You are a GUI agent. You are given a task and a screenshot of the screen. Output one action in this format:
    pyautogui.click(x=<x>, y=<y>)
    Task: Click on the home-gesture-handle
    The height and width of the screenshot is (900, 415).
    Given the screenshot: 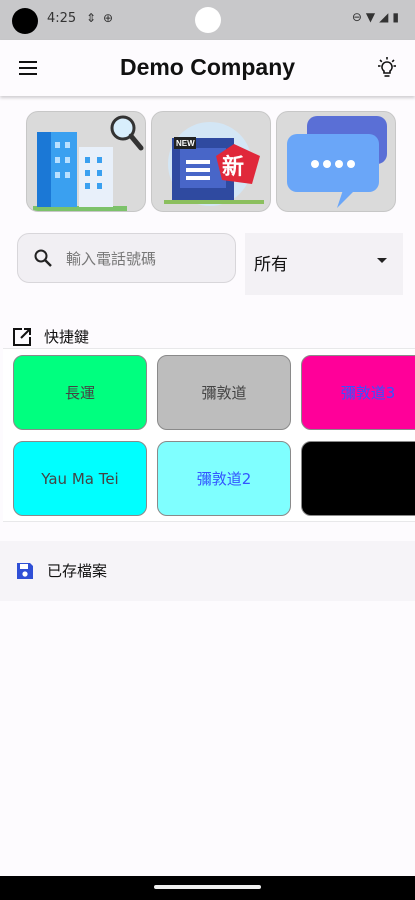 What is the action you would take?
    pyautogui.click(x=207, y=887)
    